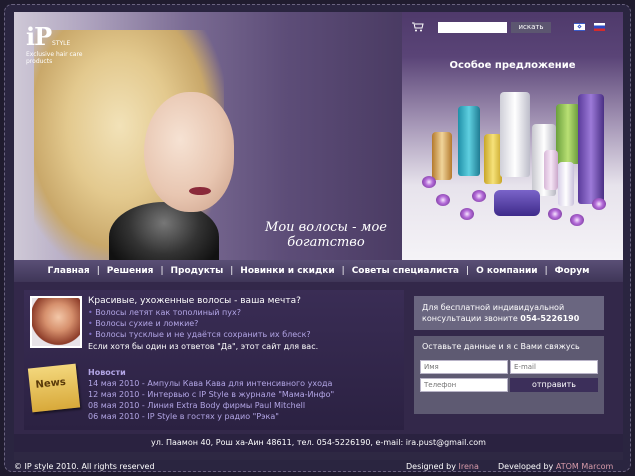  What do you see at coordinates (501, 346) in the screenshot?
I see `contact-form-title: Оставьте данные и я с Вами свяжусь` at bounding box center [501, 346].